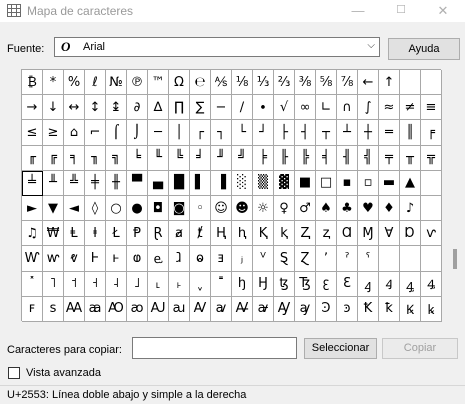 The height and width of the screenshot is (404, 465). Describe the element at coordinates (347, 284) in the screenshot. I see `character-cell: Ꜫ` at that location.